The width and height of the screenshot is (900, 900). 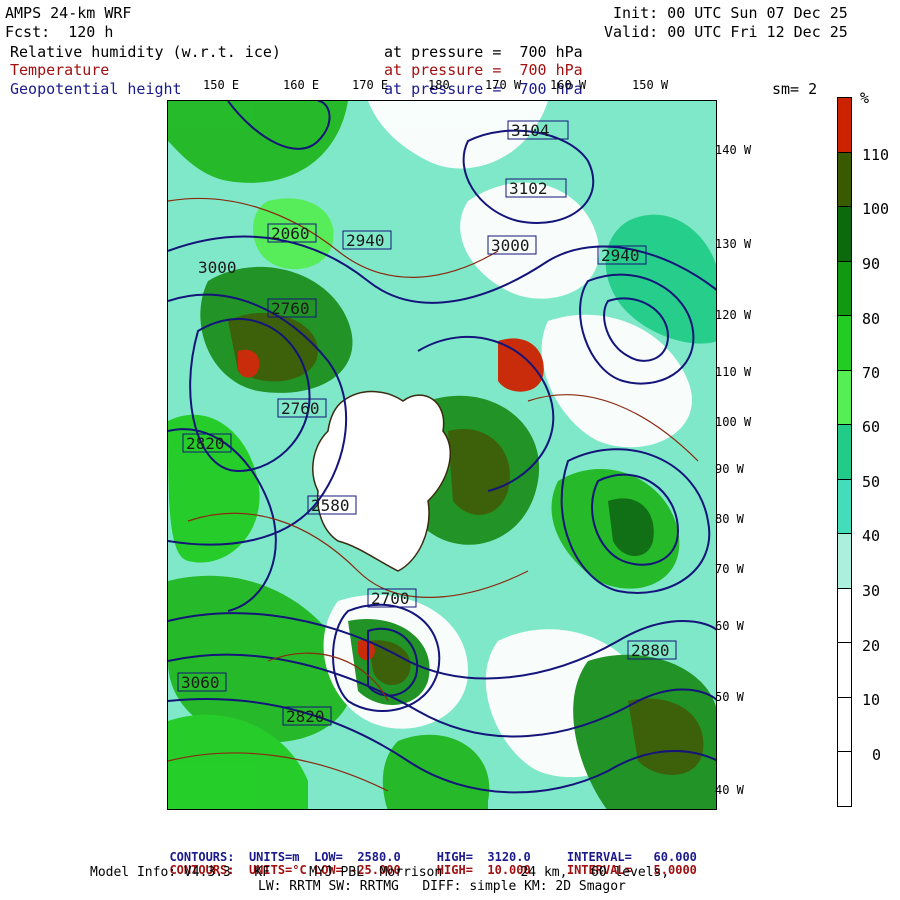 I want to click on lon-label-right: 80 W, so click(x=729, y=519).